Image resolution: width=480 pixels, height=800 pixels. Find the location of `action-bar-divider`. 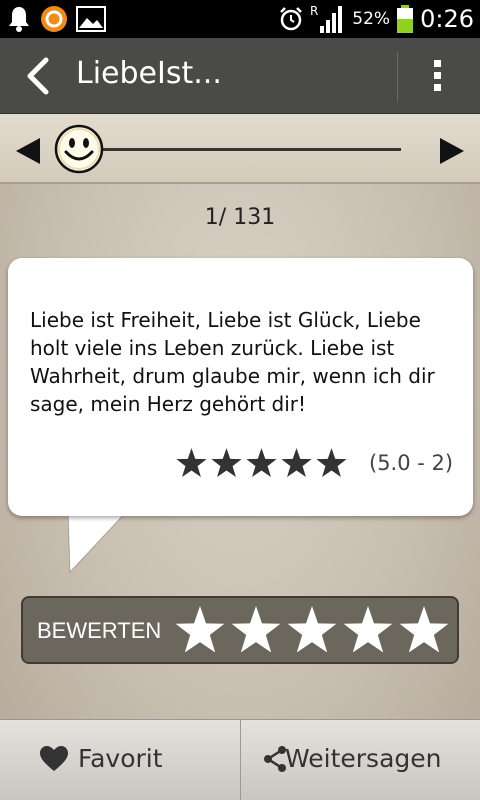

action-bar-divider is located at coordinates (397, 77).